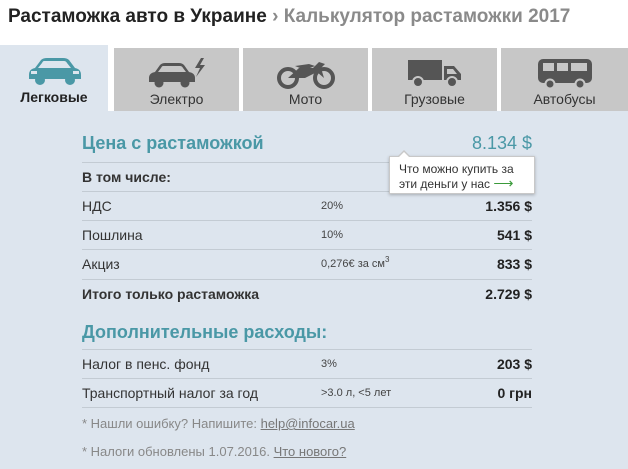 This screenshot has width=628, height=469. I want to click on tab-electro: Электро, so click(176, 79).